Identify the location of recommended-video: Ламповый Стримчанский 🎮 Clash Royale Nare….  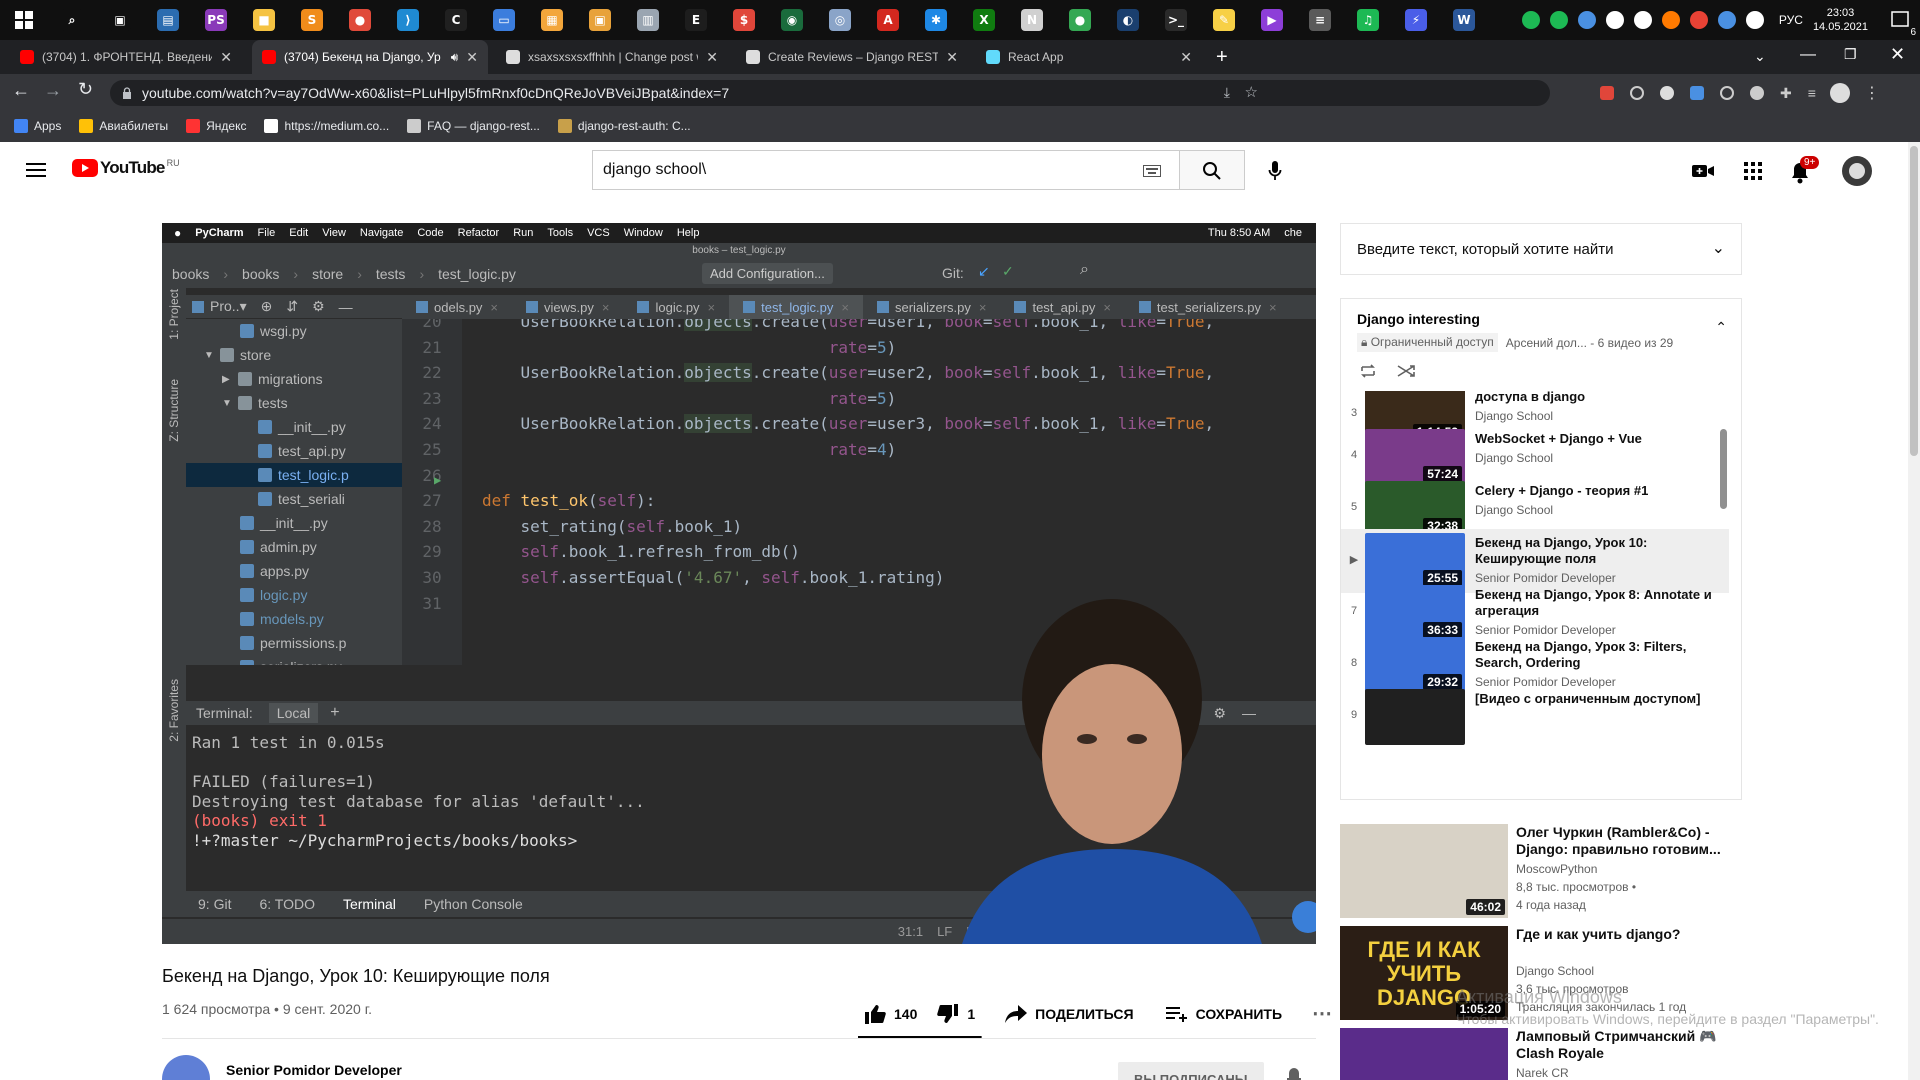
(1550, 1054).